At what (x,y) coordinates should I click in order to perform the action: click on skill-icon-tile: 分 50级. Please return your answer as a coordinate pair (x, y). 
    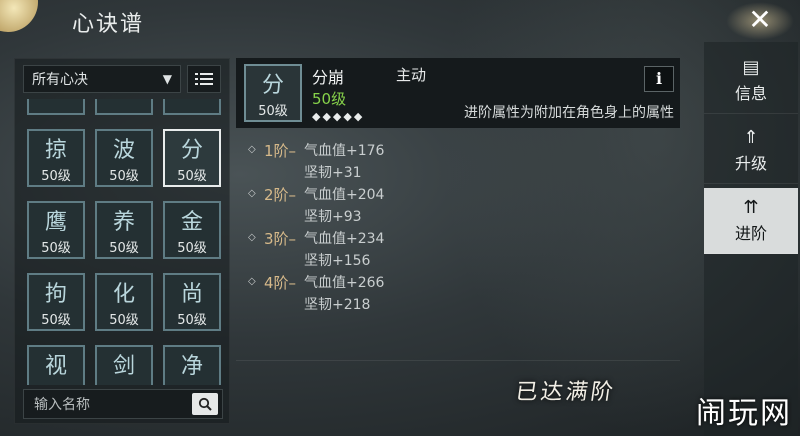
    Looking at the image, I should click on (273, 93).